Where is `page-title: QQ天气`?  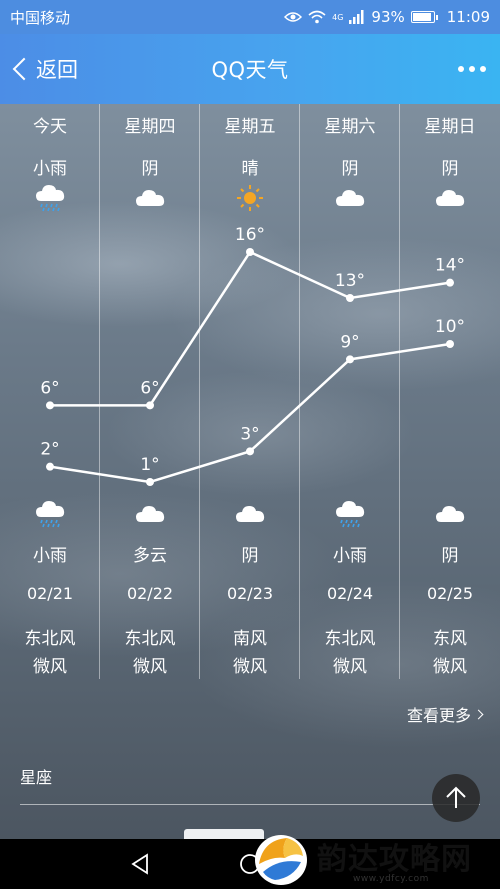 page-title: QQ天气 is located at coordinates (250, 70).